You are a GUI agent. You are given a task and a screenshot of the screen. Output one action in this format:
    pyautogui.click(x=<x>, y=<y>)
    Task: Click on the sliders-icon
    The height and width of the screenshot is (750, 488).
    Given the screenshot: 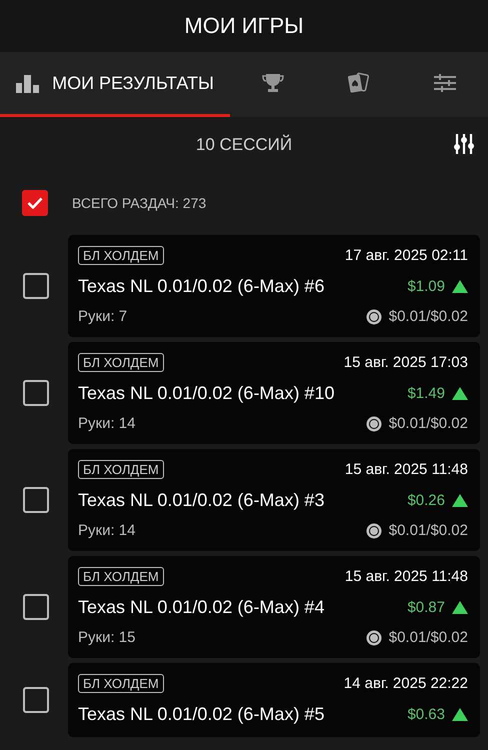 What is the action you would take?
    pyautogui.click(x=445, y=83)
    